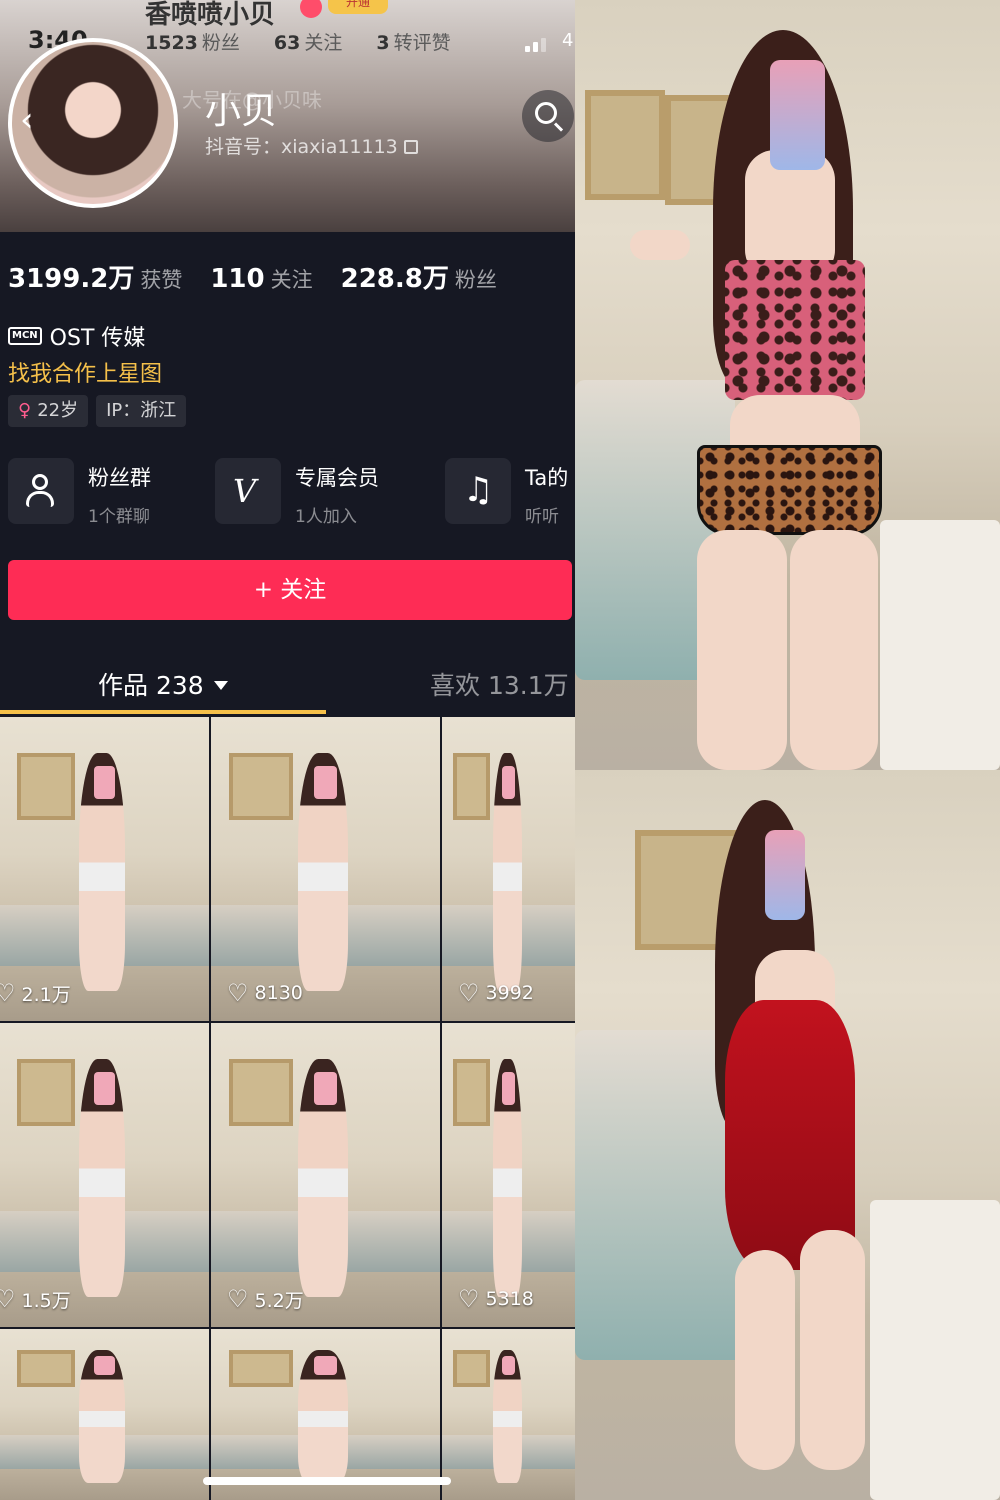 The height and width of the screenshot is (1500, 1000). I want to click on follow-button: + 关注, so click(290, 590).